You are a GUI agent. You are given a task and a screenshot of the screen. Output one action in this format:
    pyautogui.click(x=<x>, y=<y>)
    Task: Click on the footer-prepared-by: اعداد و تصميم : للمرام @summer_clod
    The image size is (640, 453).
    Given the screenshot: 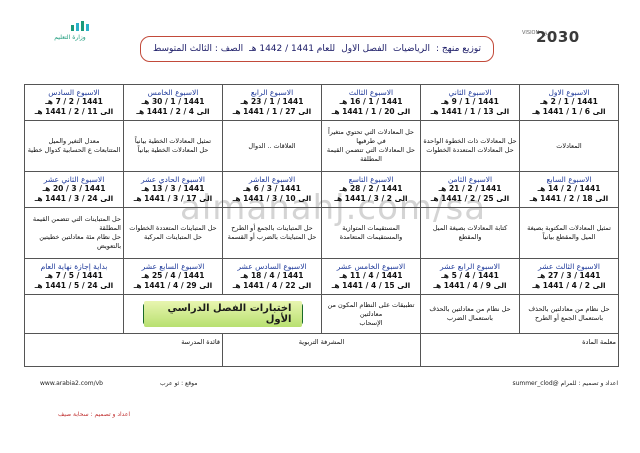 What is the action you would take?
    pyautogui.click(x=565, y=383)
    